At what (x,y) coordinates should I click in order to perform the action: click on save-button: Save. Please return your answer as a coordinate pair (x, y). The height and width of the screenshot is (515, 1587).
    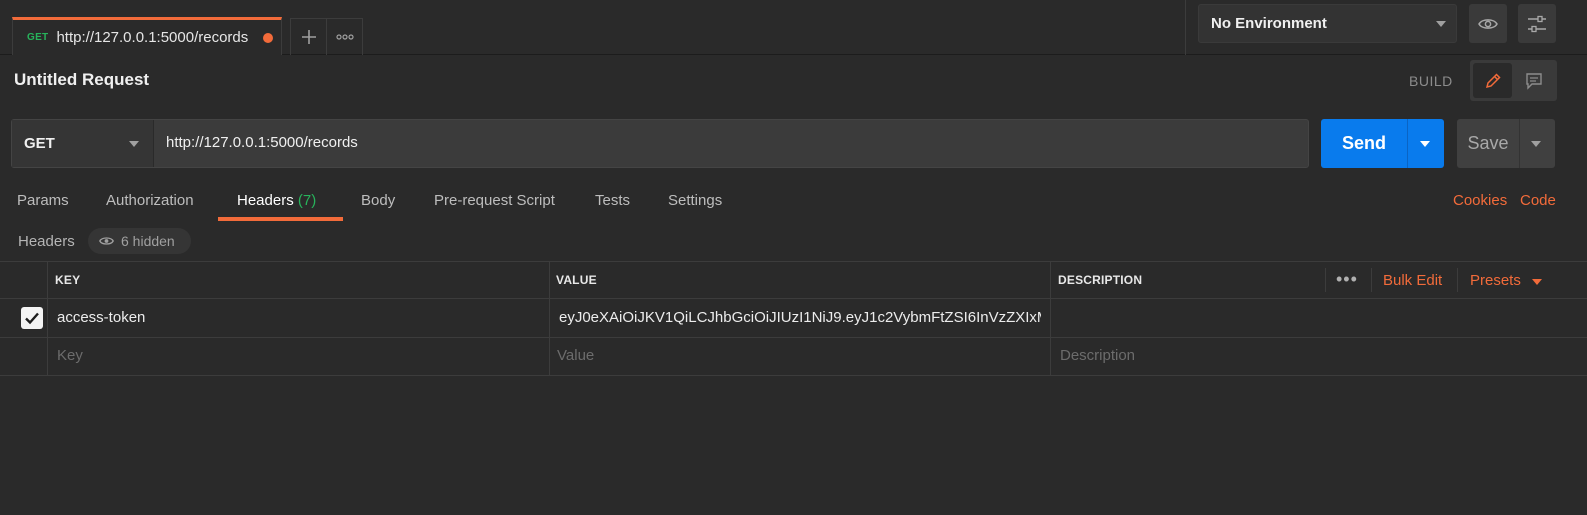
    Looking at the image, I should click on (1506, 143).